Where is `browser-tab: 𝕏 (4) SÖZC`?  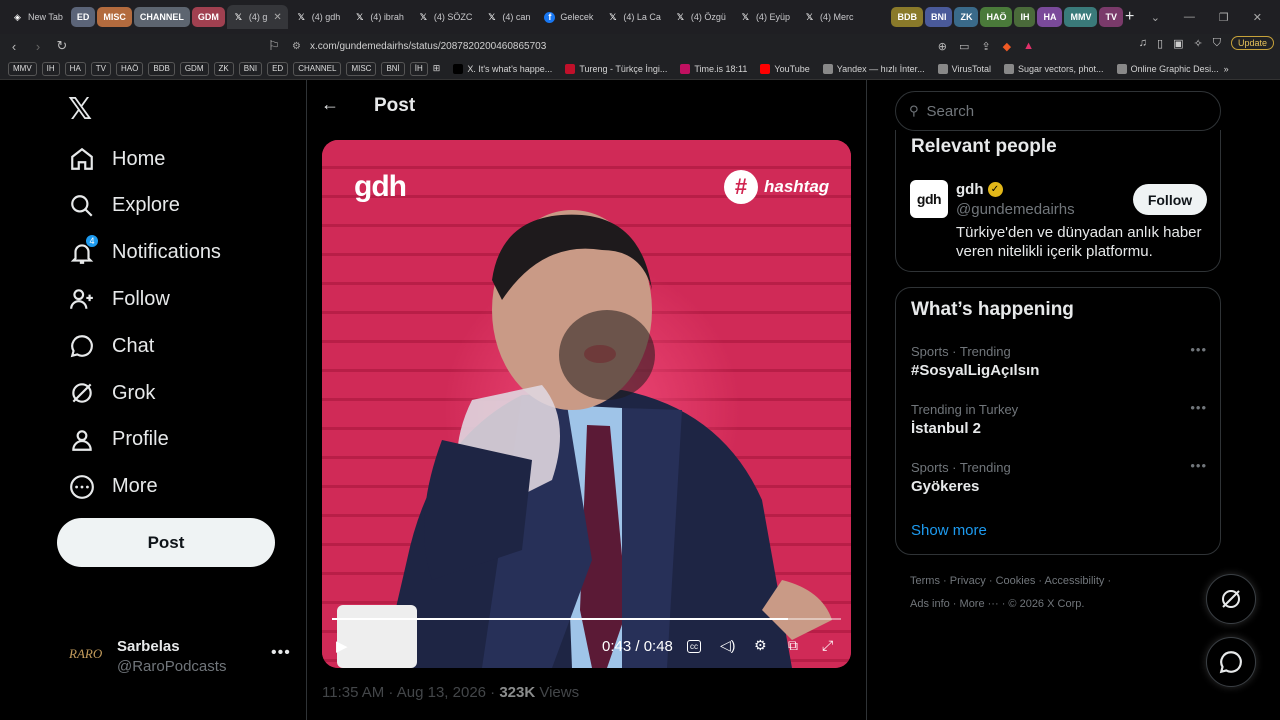 browser-tab: 𝕏 (4) SÖZC is located at coordinates (445, 17).